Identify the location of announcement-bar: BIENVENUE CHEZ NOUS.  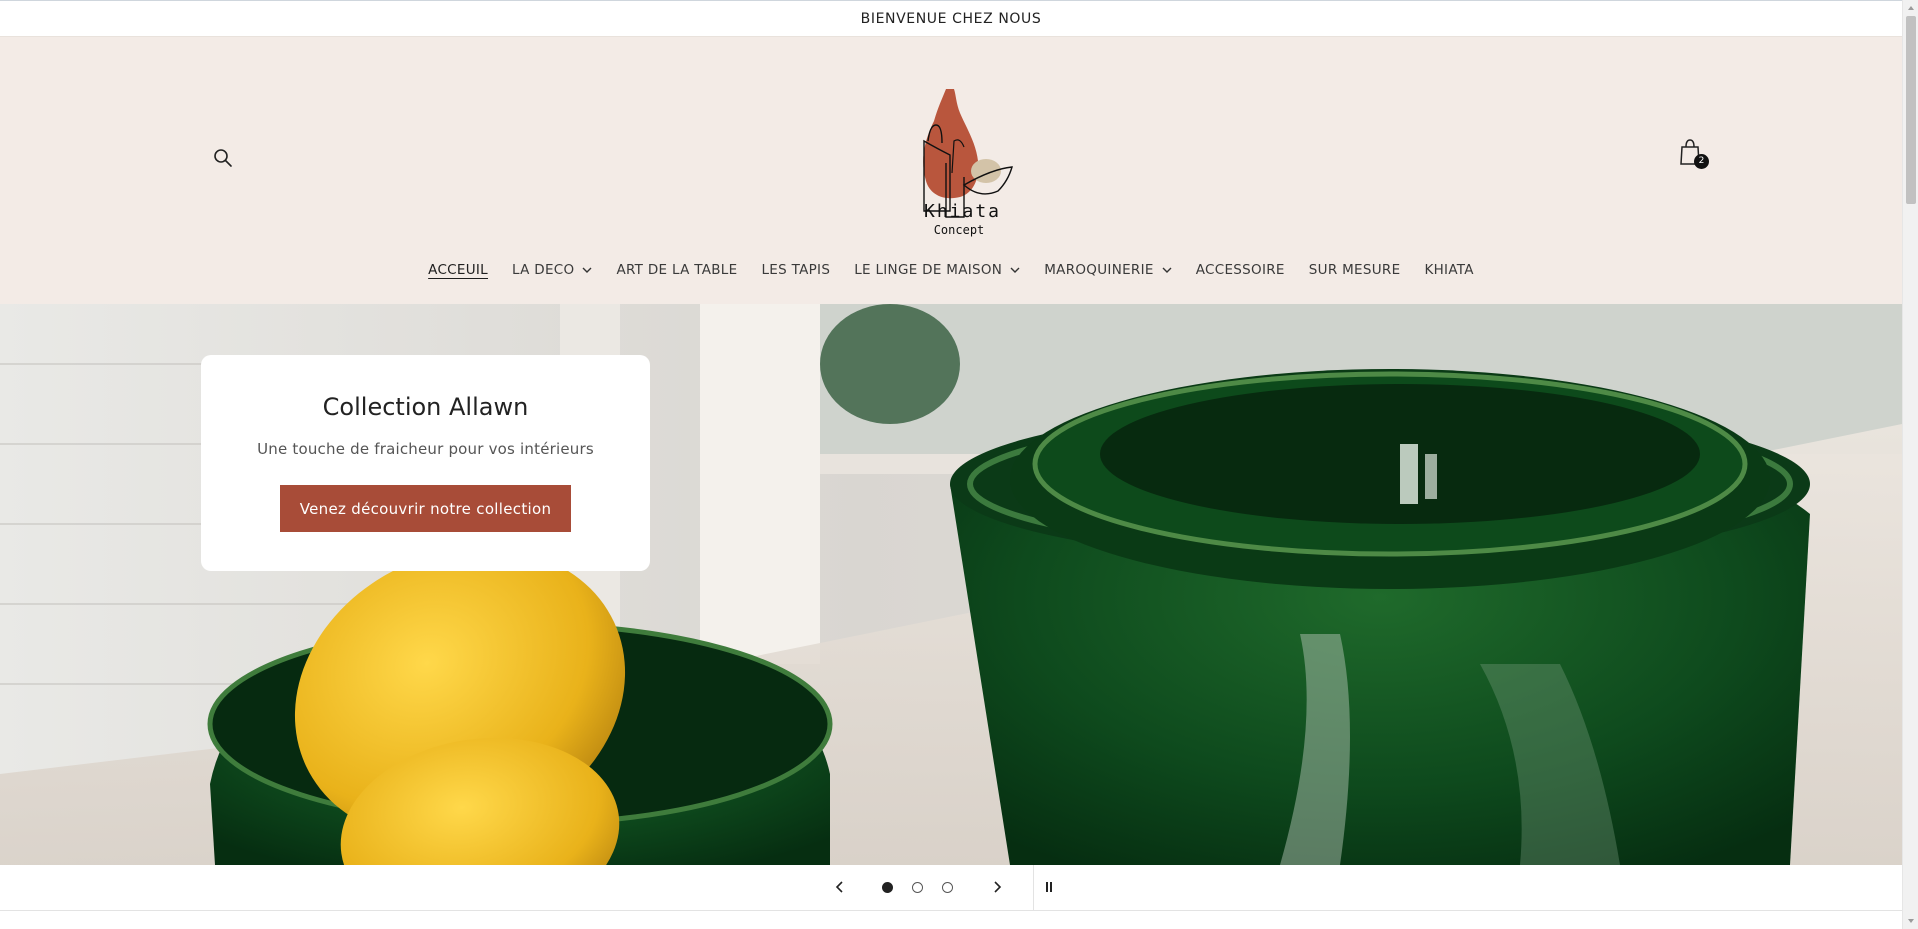
(951, 18).